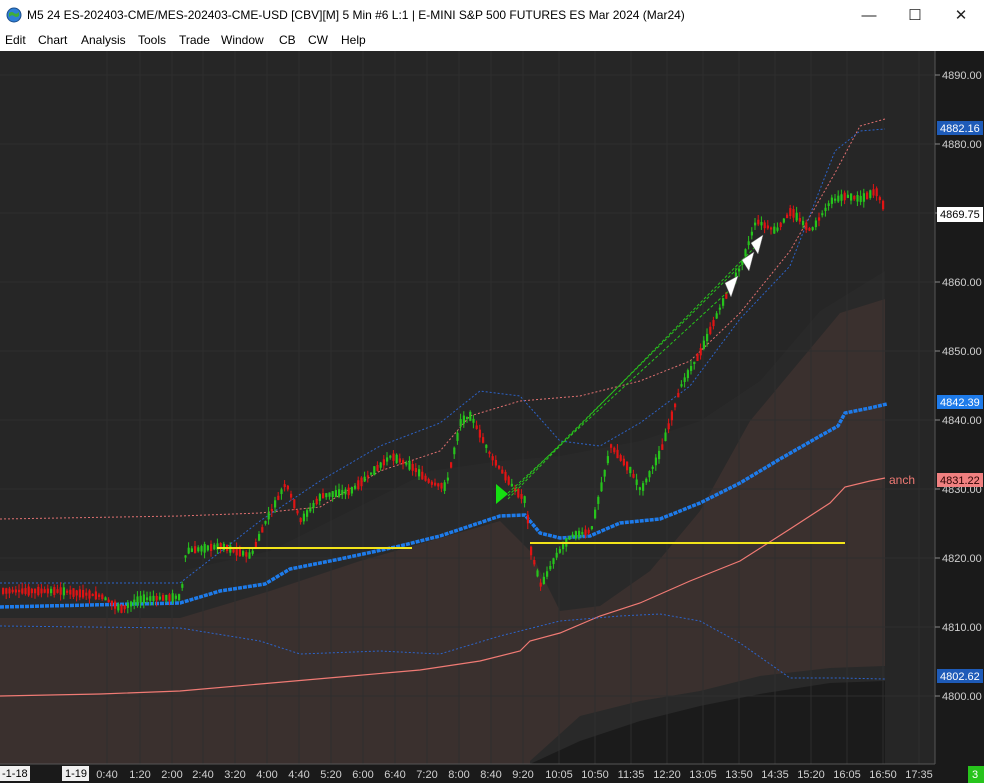 Image resolution: width=984 pixels, height=783 pixels. Describe the element at coordinates (976, 774) in the screenshot. I see `corner-badge: 3` at that location.